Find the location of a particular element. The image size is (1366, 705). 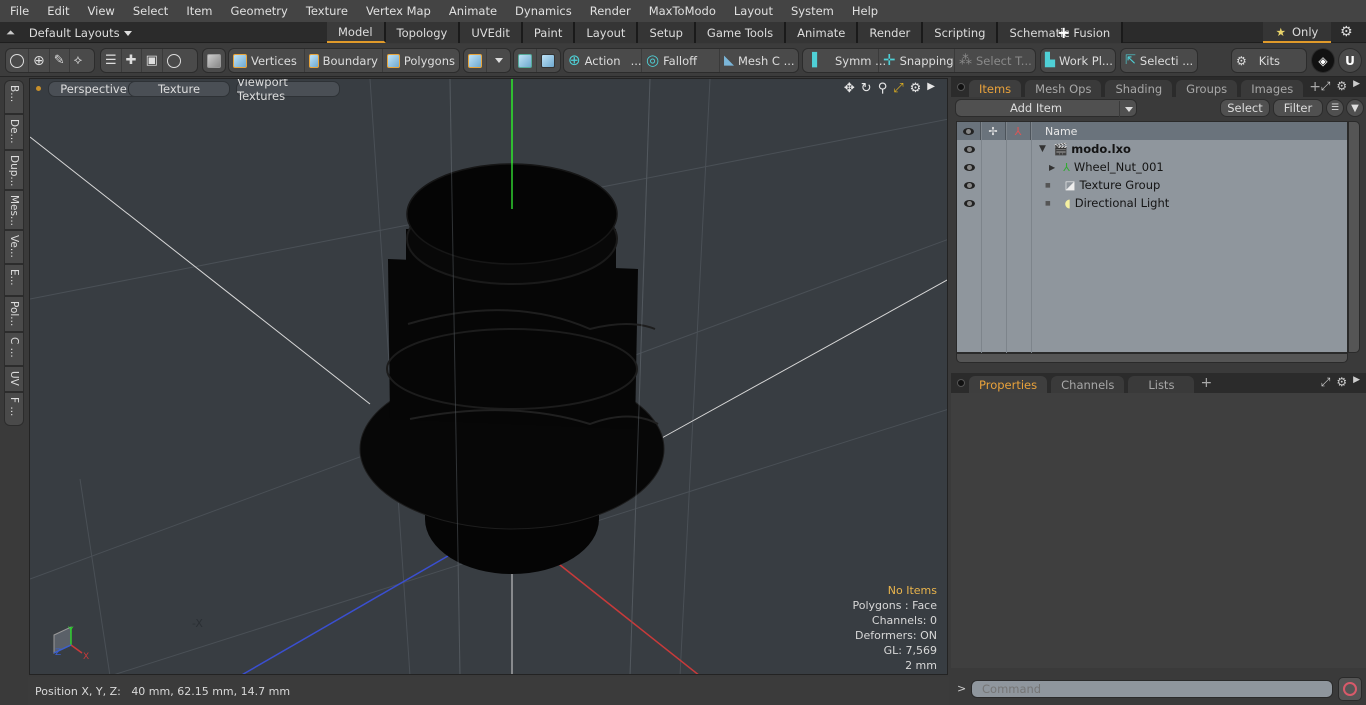

record-macro-button is located at coordinates (1350, 689).